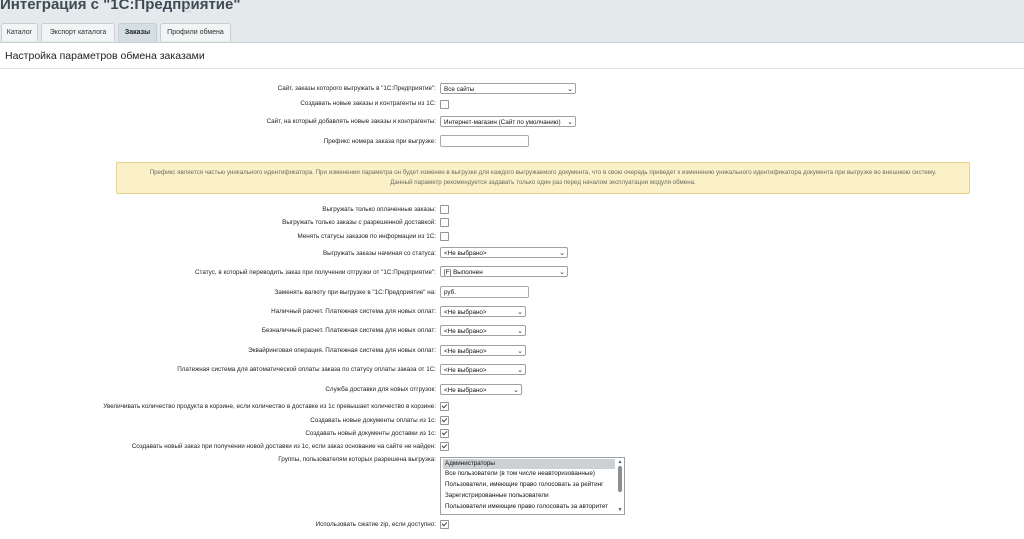 This screenshot has height=539, width=1024. I want to click on from-status-label: Выгружать заказы начиная со статуса:, so click(379, 253).